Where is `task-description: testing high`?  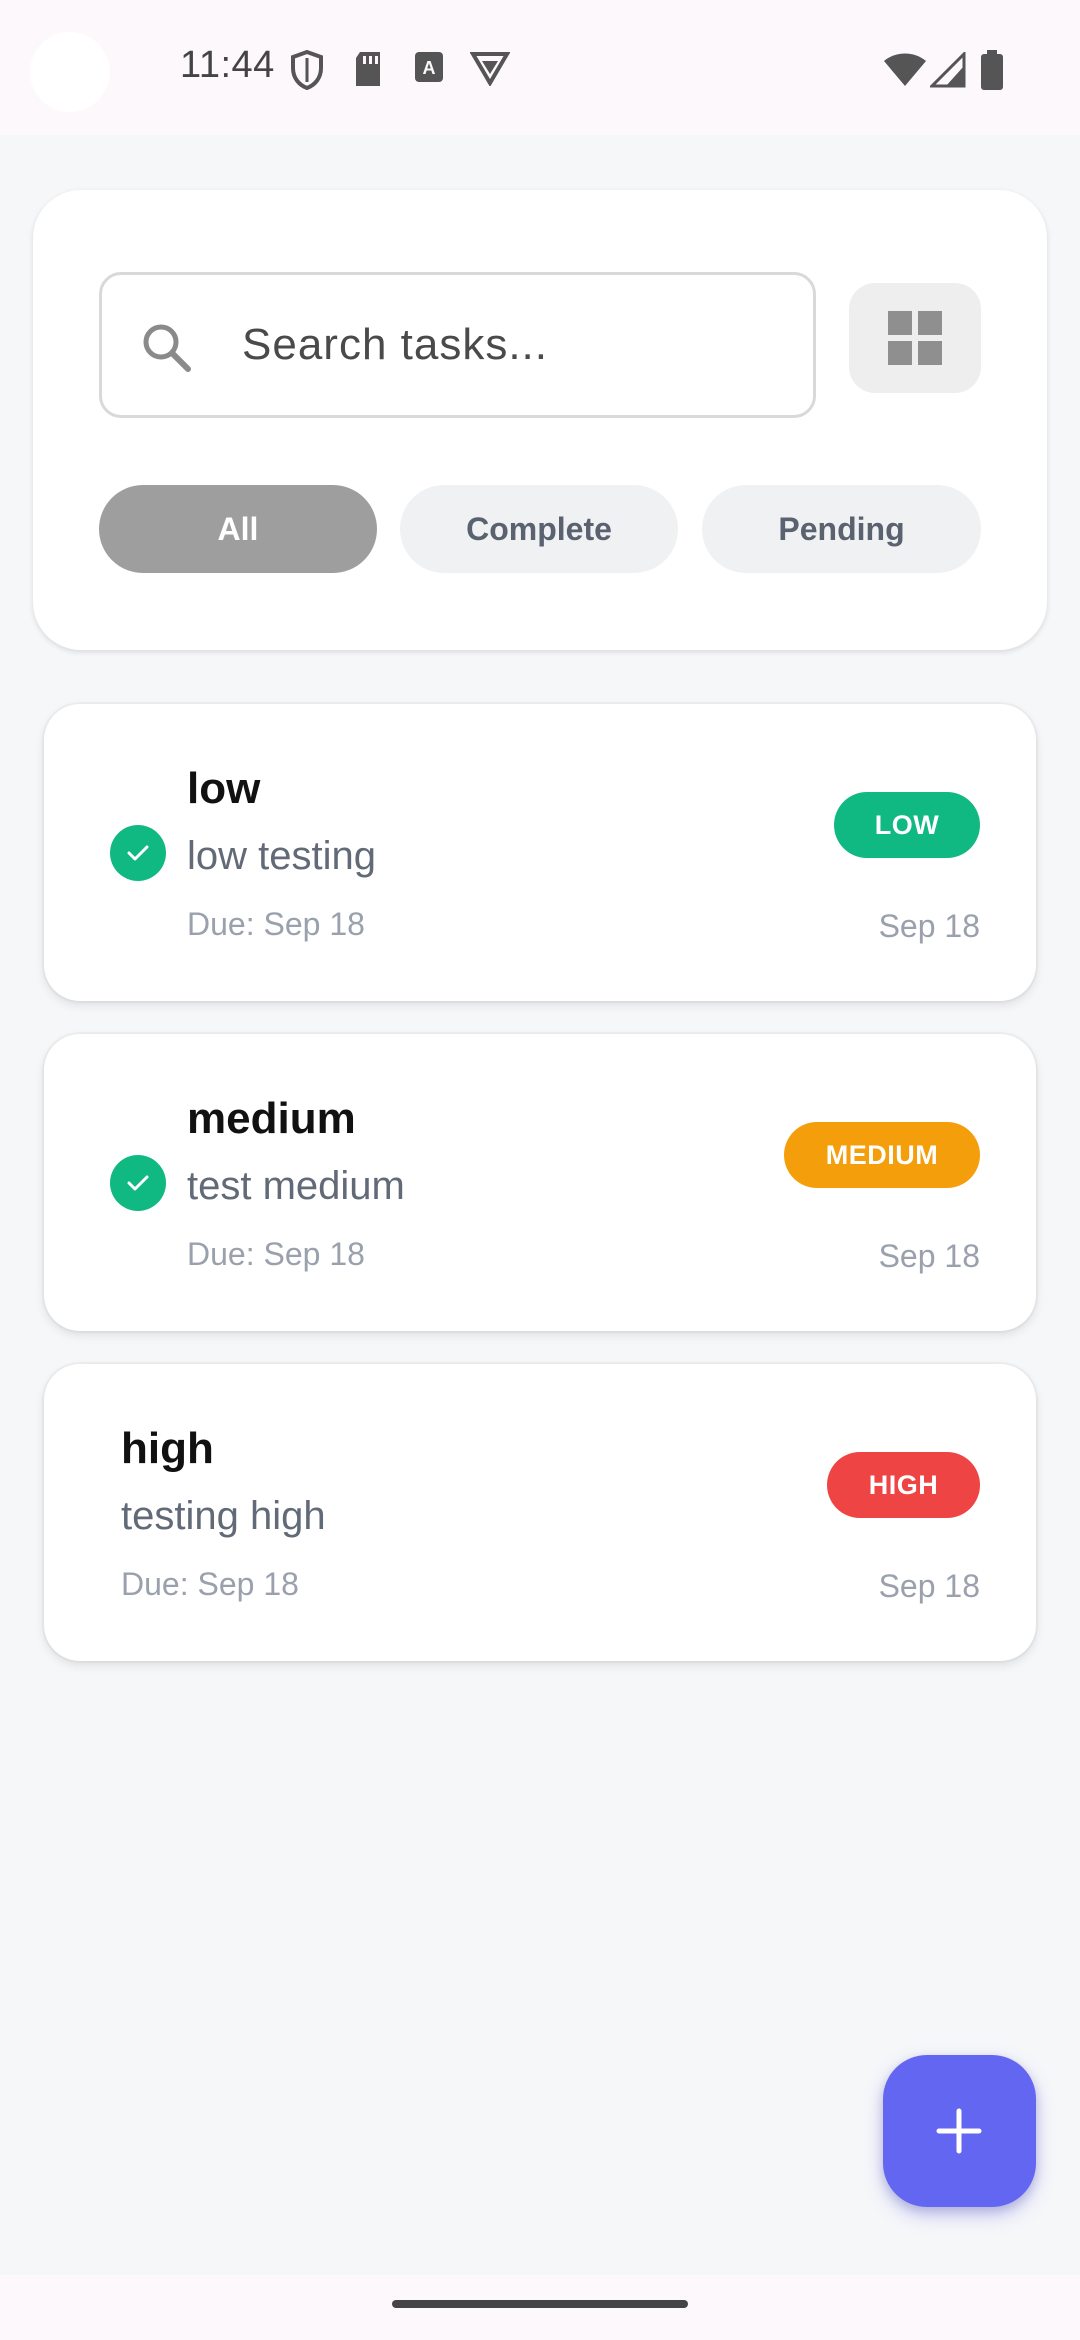
task-description: testing high is located at coordinates (223, 1516).